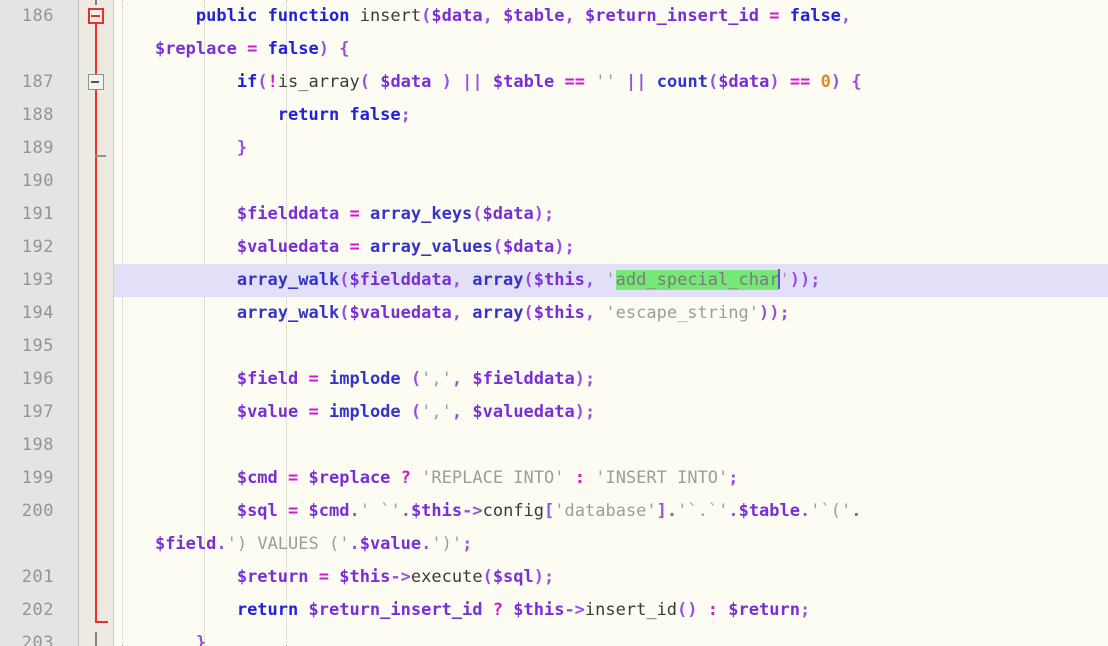 This screenshot has width=1108, height=646. Describe the element at coordinates (611, 412) in the screenshot. I see `code-line: $value = implode (',', $valuedata);` at that location.